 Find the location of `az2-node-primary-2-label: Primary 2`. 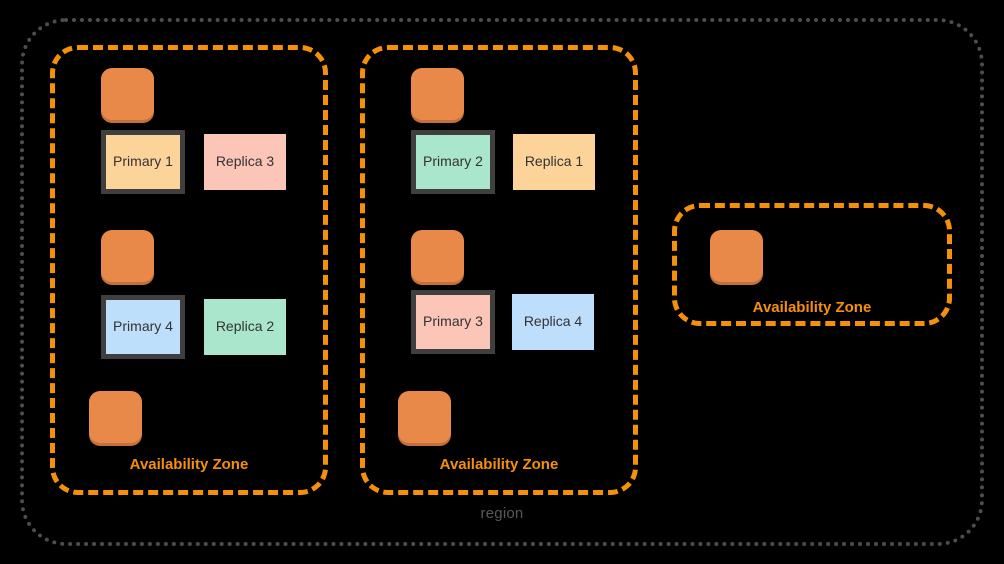

az2-node-primary-2-label: Primary 2 is located at coordinates (453, 161).